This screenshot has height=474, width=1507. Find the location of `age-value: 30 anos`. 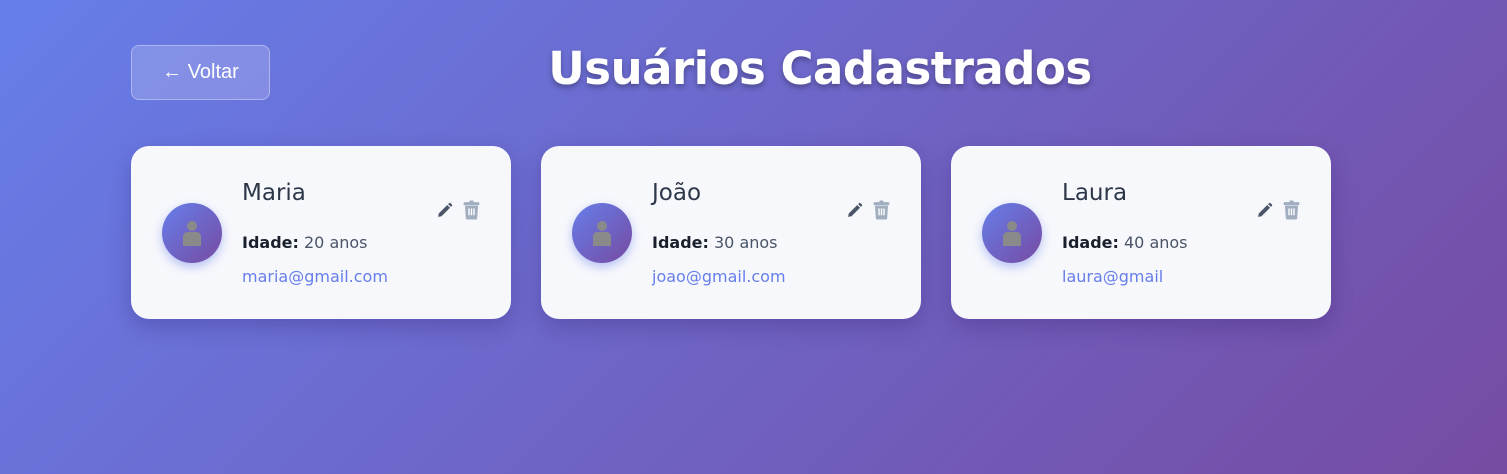

age-value: 30 anos is located at coordinates (743, 242).